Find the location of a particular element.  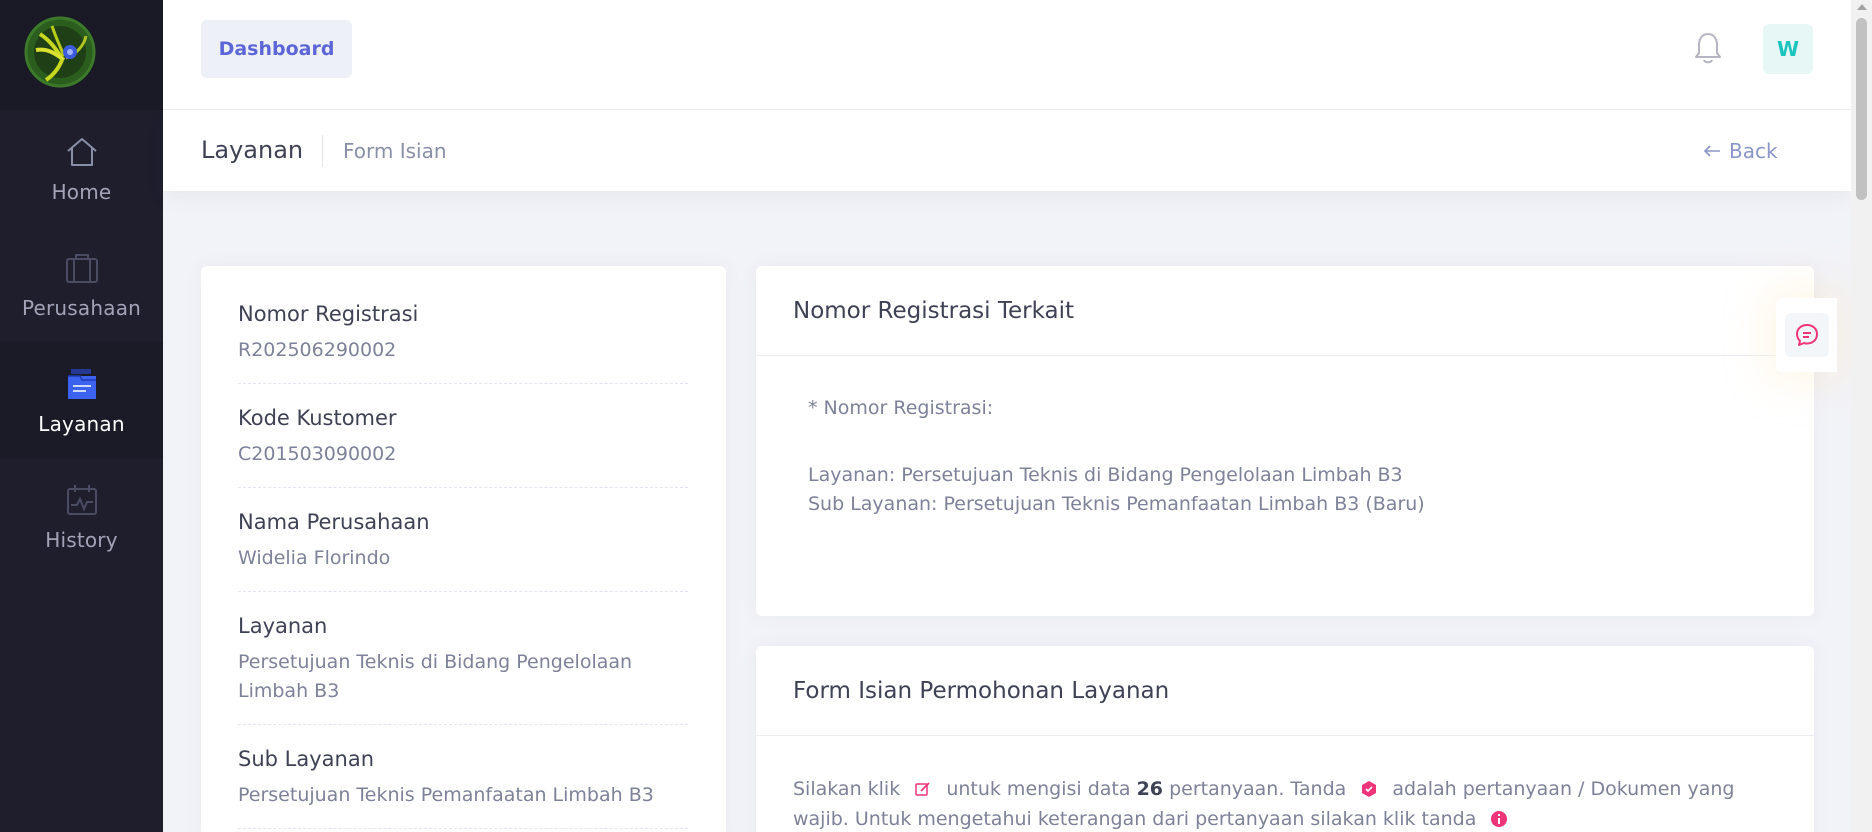

app-logo is located at coordinates (60, 52).